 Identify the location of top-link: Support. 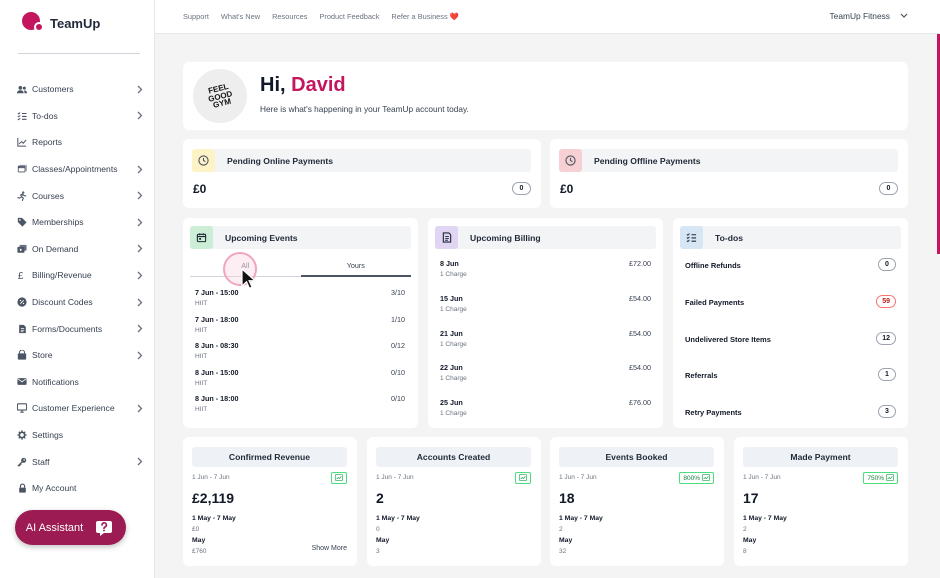
(196, 16).